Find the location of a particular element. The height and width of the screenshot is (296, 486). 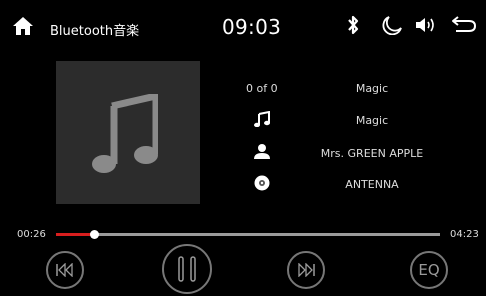

back-icon is located at coordinates (464, 26).